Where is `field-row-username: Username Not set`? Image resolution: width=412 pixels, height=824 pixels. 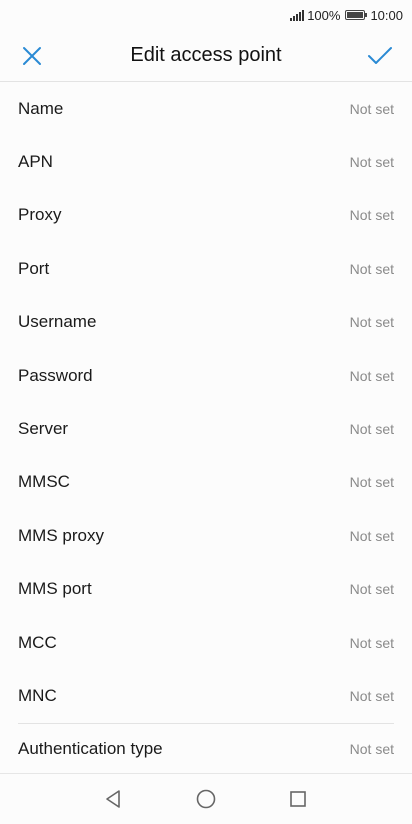
field-row-username: Username Not set is located at coordinates (206, 322).